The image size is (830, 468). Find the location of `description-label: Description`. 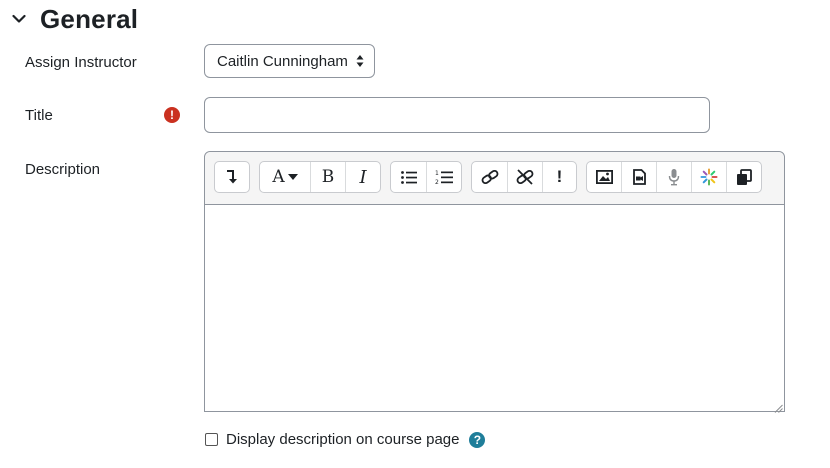

description-label: Description is located at coordinates (63, 169).